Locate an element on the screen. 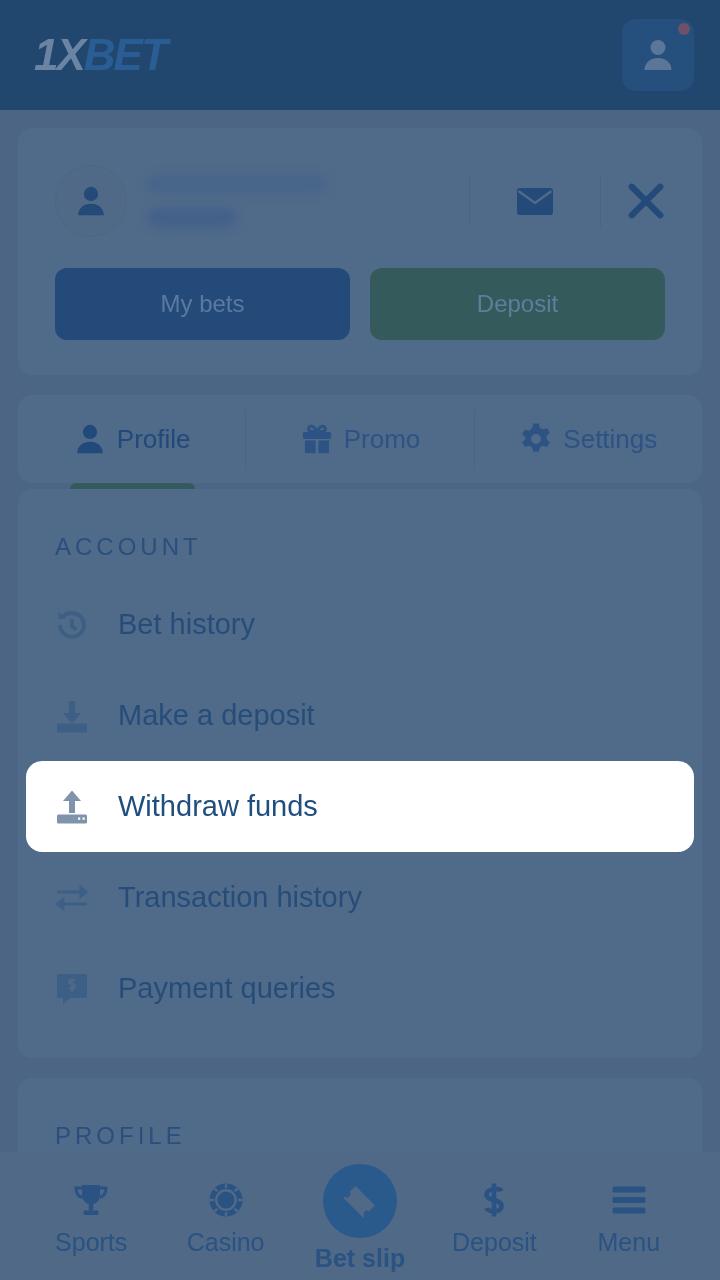 This screenshot has width=720, height=1280. account-button is located at coordinates (658, 55).